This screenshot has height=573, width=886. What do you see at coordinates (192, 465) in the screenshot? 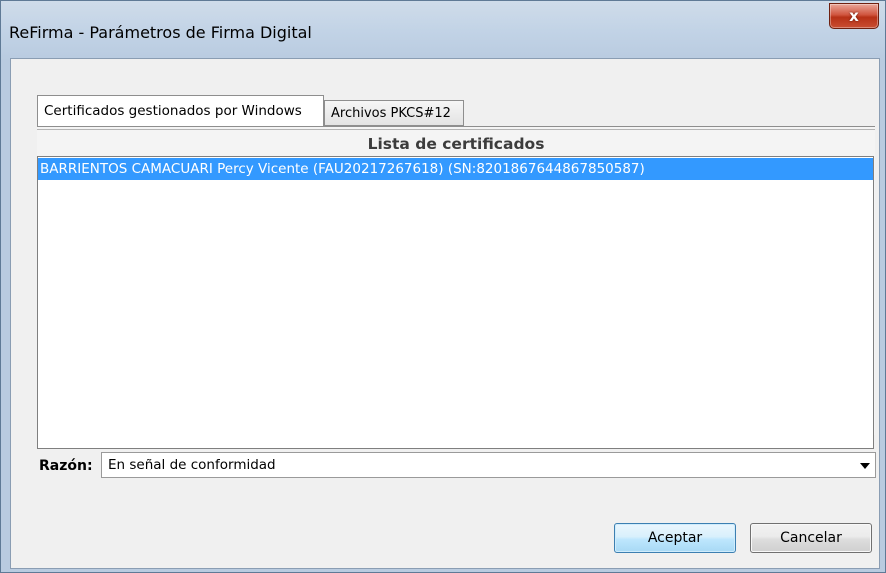
I see `reason-select-value: En señal de conformidad` at bounding box center [192, 465].